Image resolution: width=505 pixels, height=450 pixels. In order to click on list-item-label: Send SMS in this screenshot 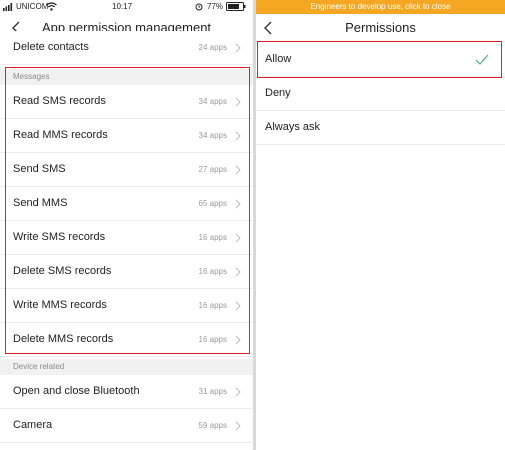, I will do `click(39, 169)`.